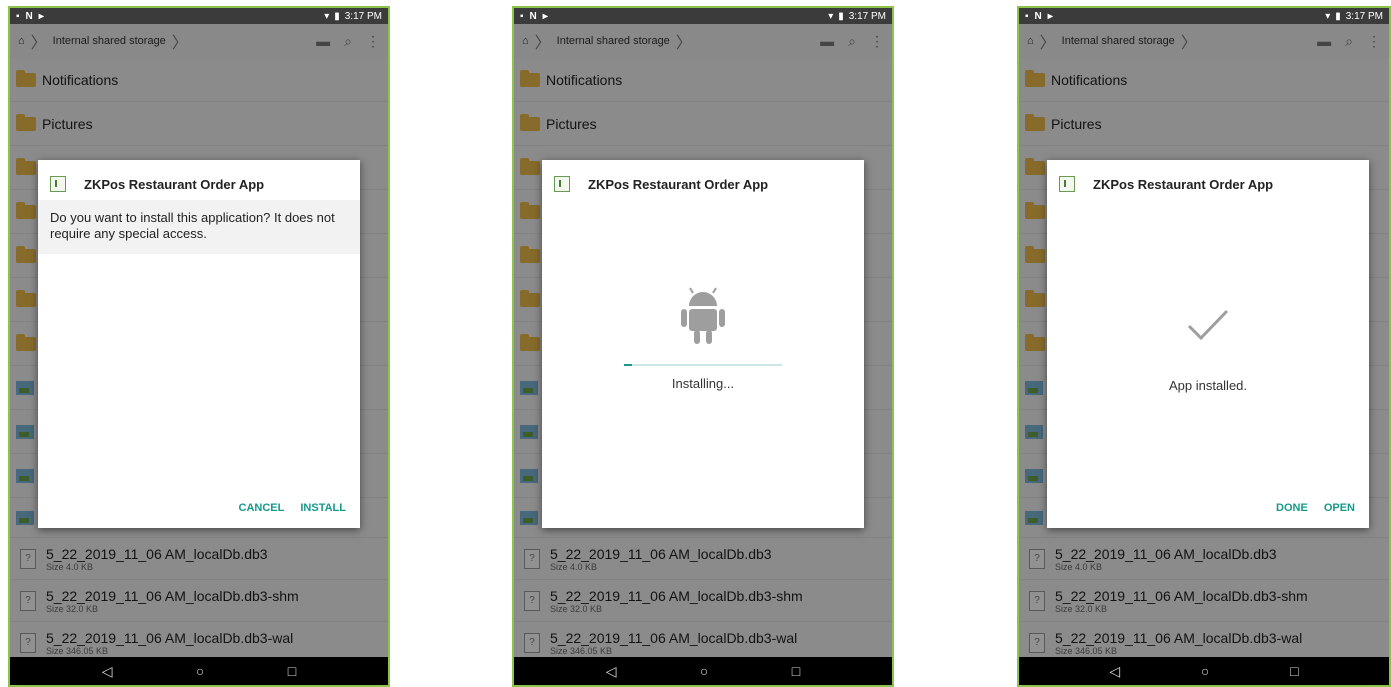  Describe the element at coordinates (628, 365) in the screenshot. I see `progress-fill` at that location.